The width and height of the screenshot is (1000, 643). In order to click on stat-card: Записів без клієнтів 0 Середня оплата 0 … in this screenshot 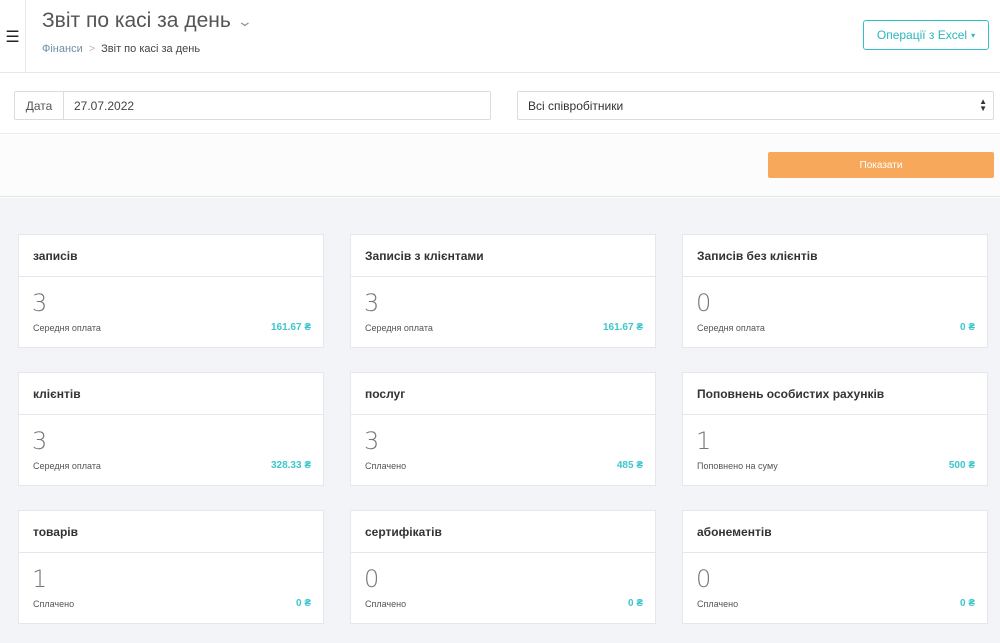, I will do `click(835, 291)`.